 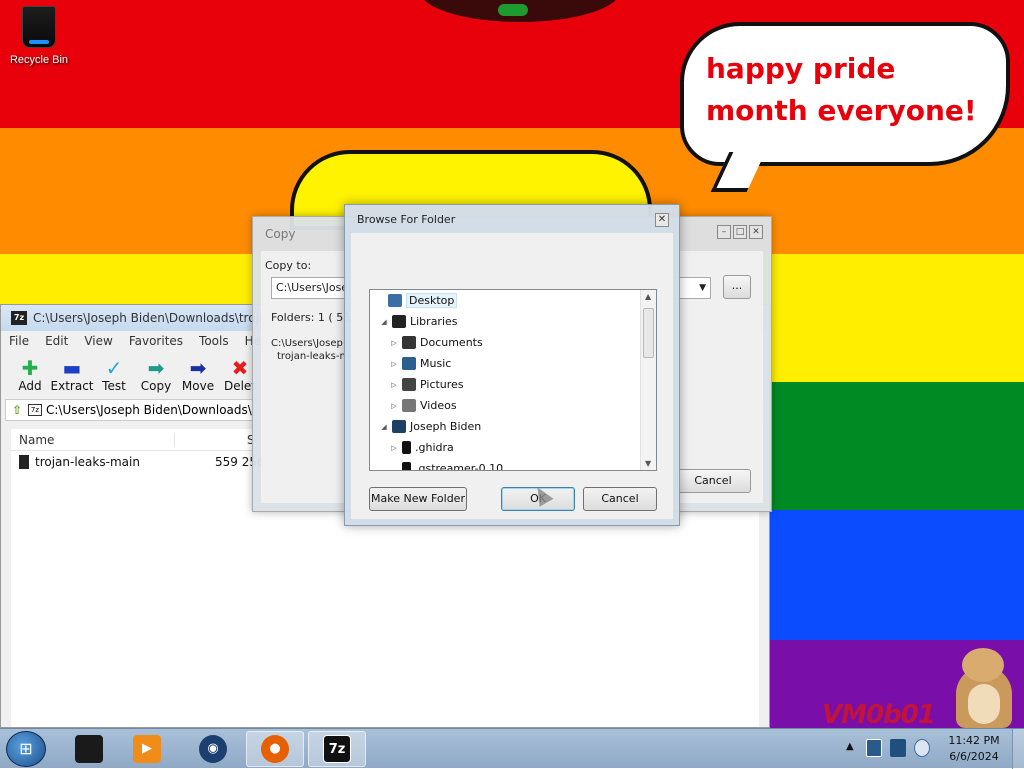 I want to click on tree-item-label: Joseph Biden, so click(x=446, y=426).